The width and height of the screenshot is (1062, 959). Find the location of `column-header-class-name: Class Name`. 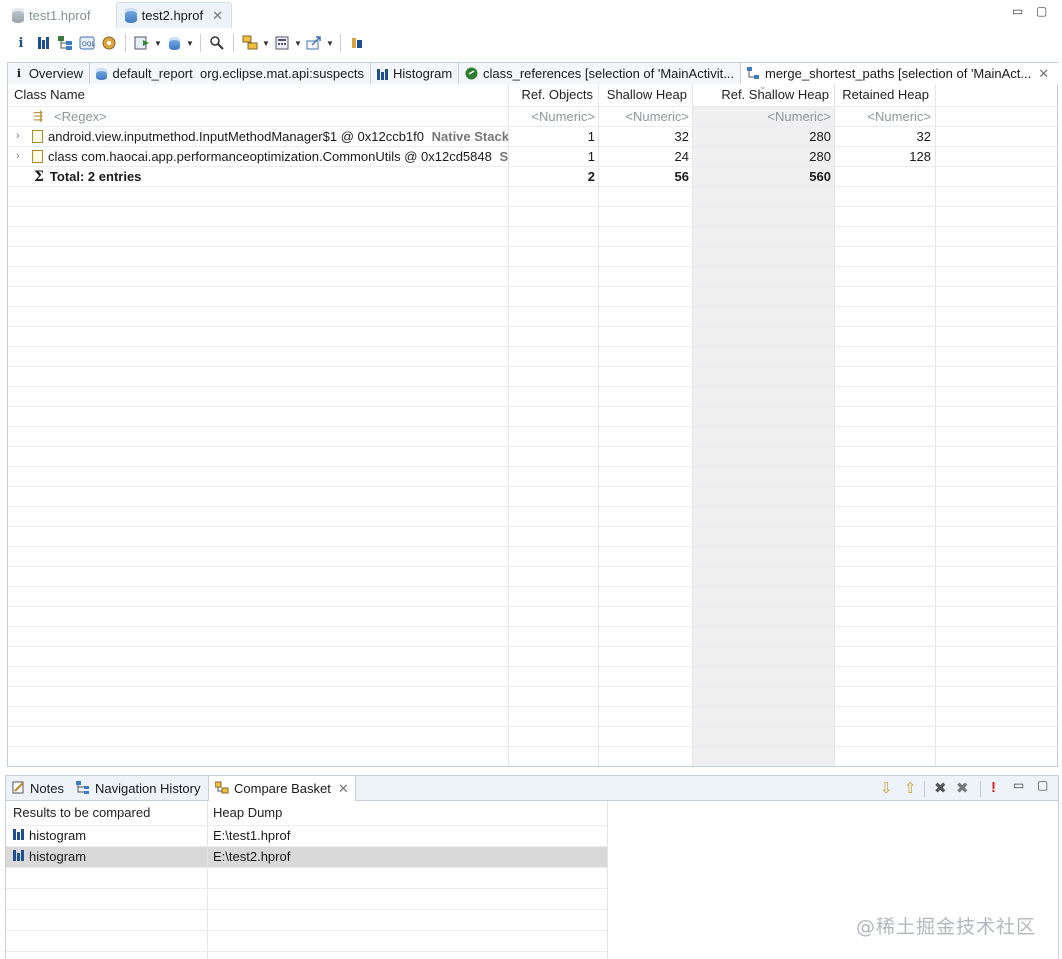

column-header-class-name: Class Name is located at coordinates (164, 95).